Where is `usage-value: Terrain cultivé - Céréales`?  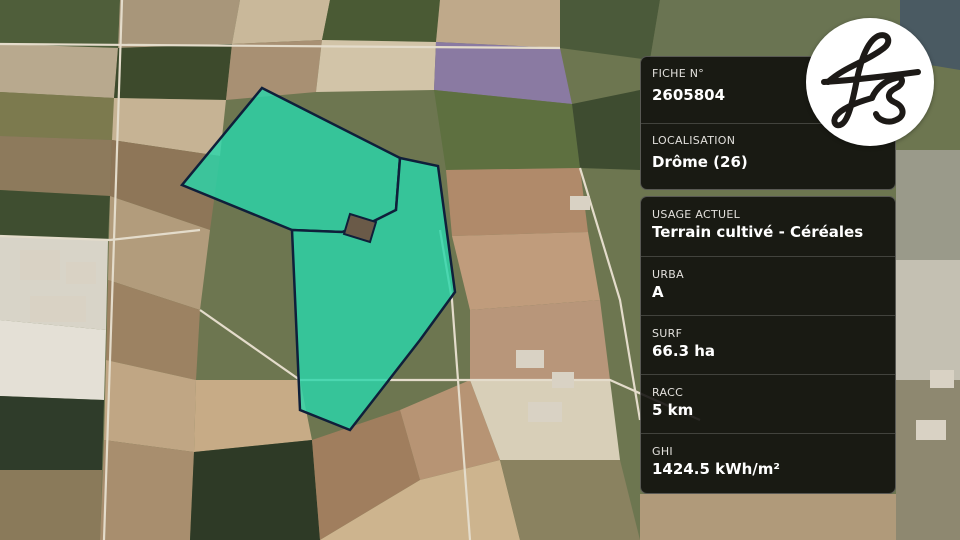 usage-value: Terrain cultivé - Céréales is located at coordinates (758, 232).